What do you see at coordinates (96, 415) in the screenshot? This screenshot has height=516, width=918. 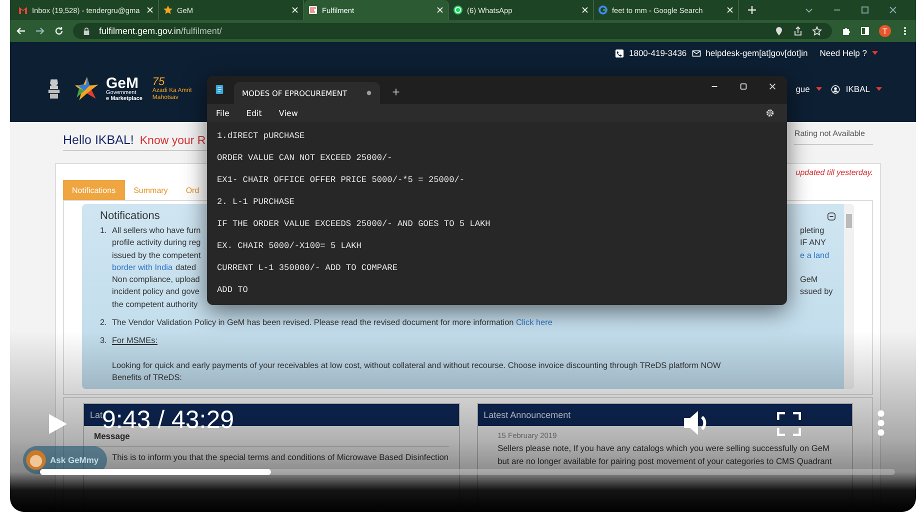 I see `panel-title: Lat` at bounding box center [96, 415].